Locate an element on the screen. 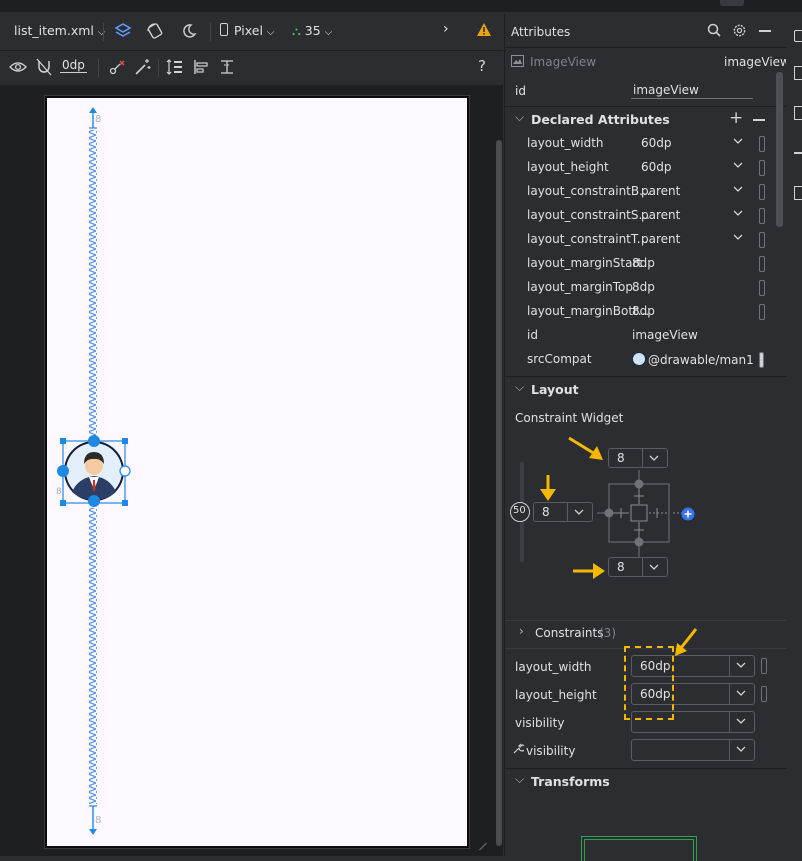  declared-attribute-row: layout_marginStart 8dp is located at coordinates (640, 264).